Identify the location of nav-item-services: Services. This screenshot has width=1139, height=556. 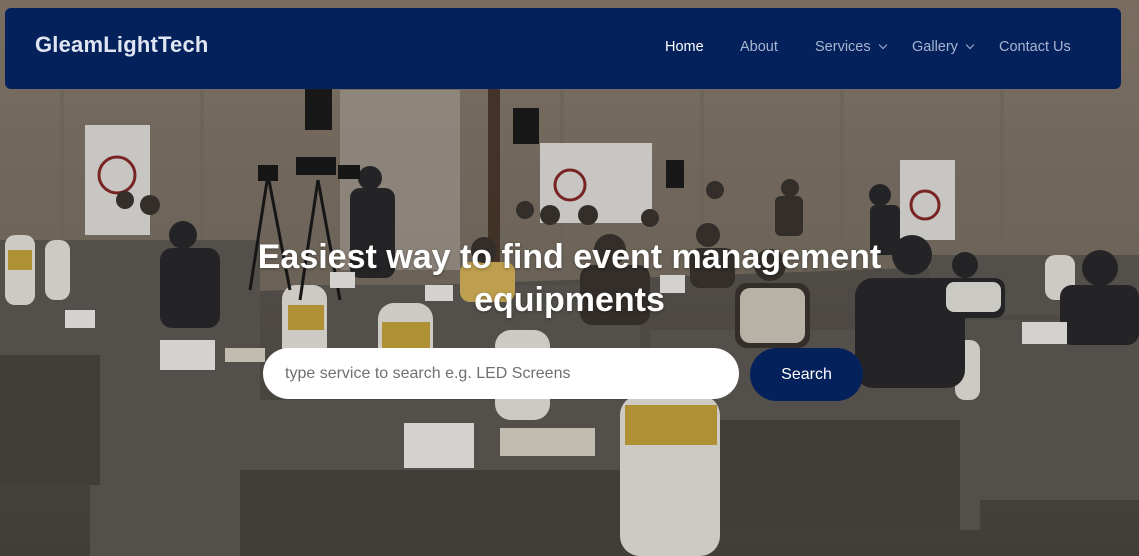
(851, 47).